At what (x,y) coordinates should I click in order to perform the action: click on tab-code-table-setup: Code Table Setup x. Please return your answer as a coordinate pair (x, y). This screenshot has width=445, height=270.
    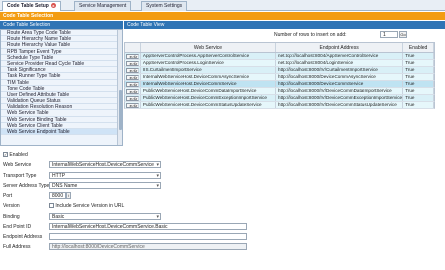
    Looking at the image, I should click on (31, 6).